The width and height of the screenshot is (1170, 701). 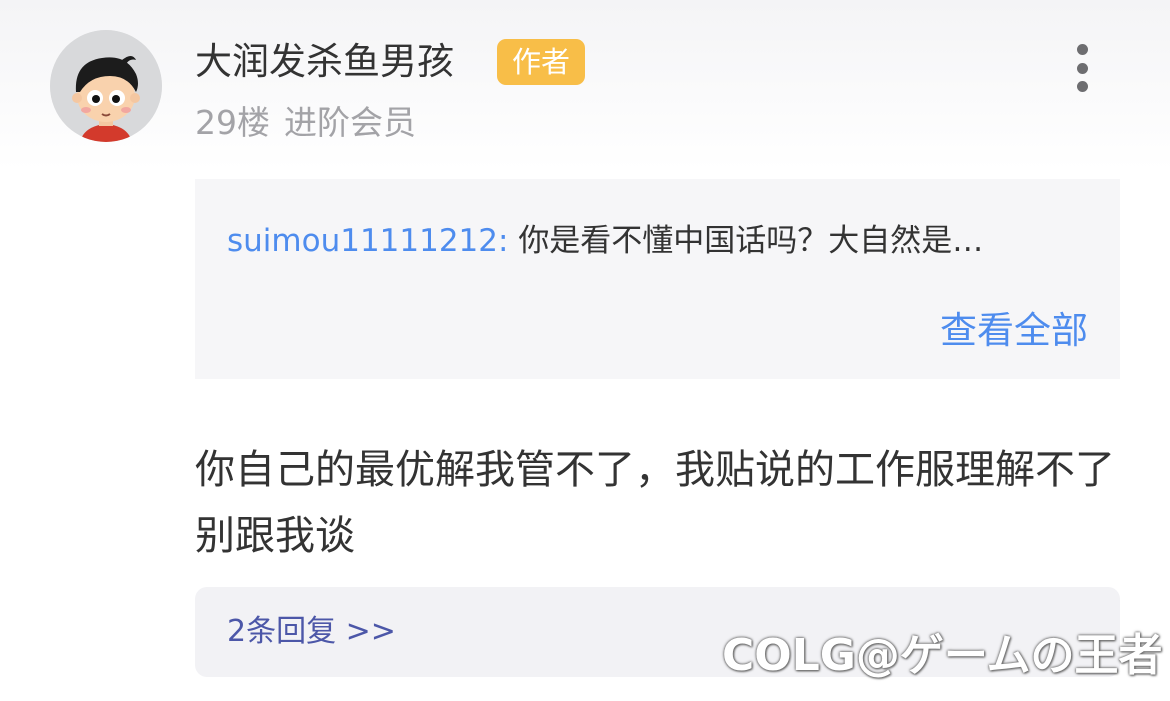 What do you see at coordinates (367, 241) in the screenshot?
I see `quoted-author: suimou11111212:` at bounding box center [367, 241].